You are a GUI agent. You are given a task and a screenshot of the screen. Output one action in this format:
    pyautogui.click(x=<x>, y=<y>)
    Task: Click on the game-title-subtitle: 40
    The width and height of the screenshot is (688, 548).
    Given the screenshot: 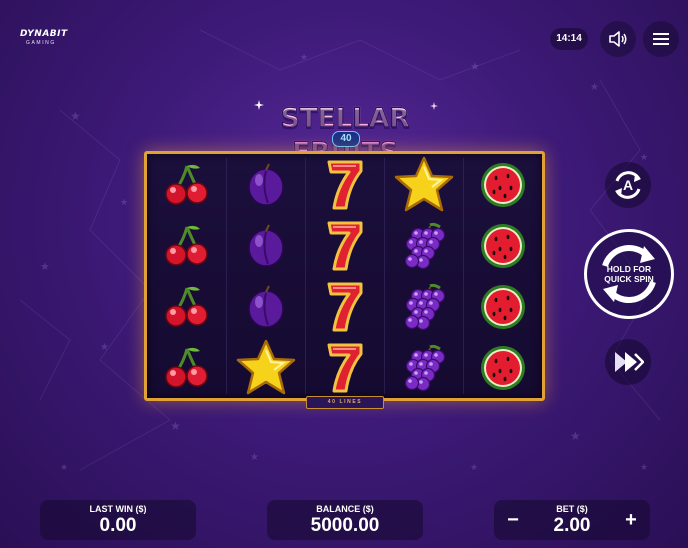 What is the action you would take?
    pyautogui.click(x=346, y=139)
    